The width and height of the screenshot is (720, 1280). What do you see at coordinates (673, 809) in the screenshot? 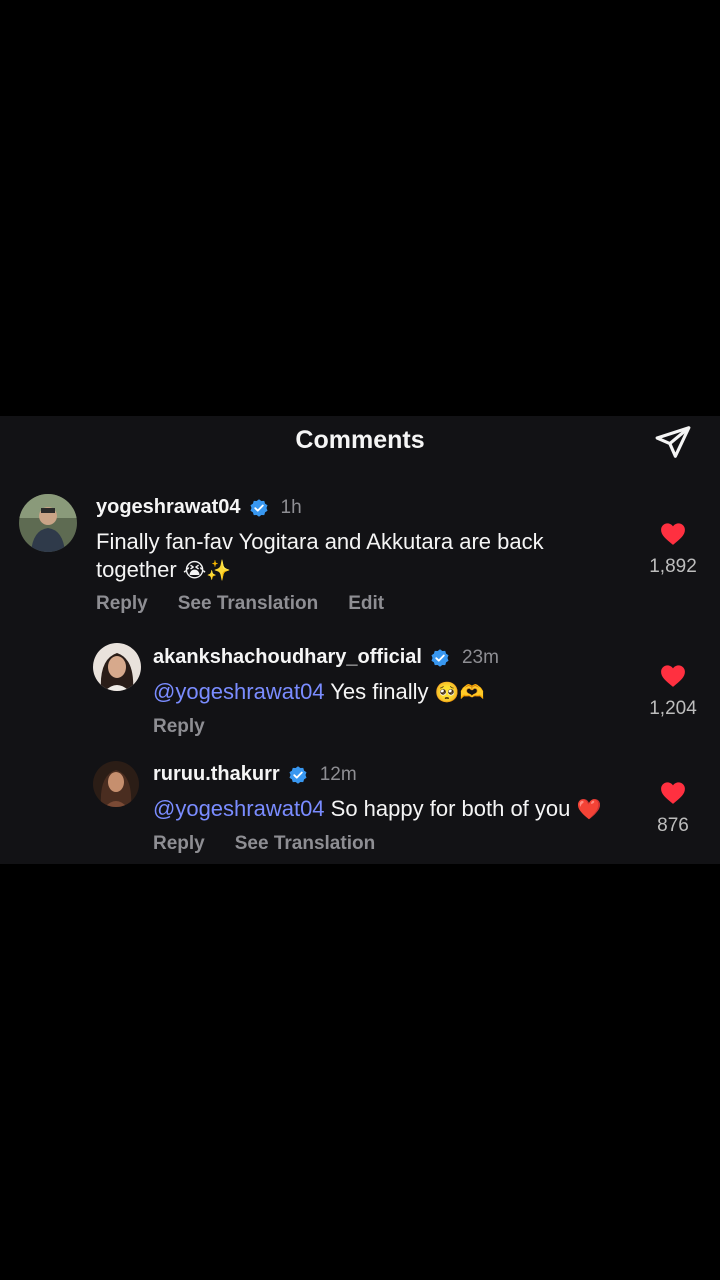
I see `like-column: 876` at bounding box center [673, 809].